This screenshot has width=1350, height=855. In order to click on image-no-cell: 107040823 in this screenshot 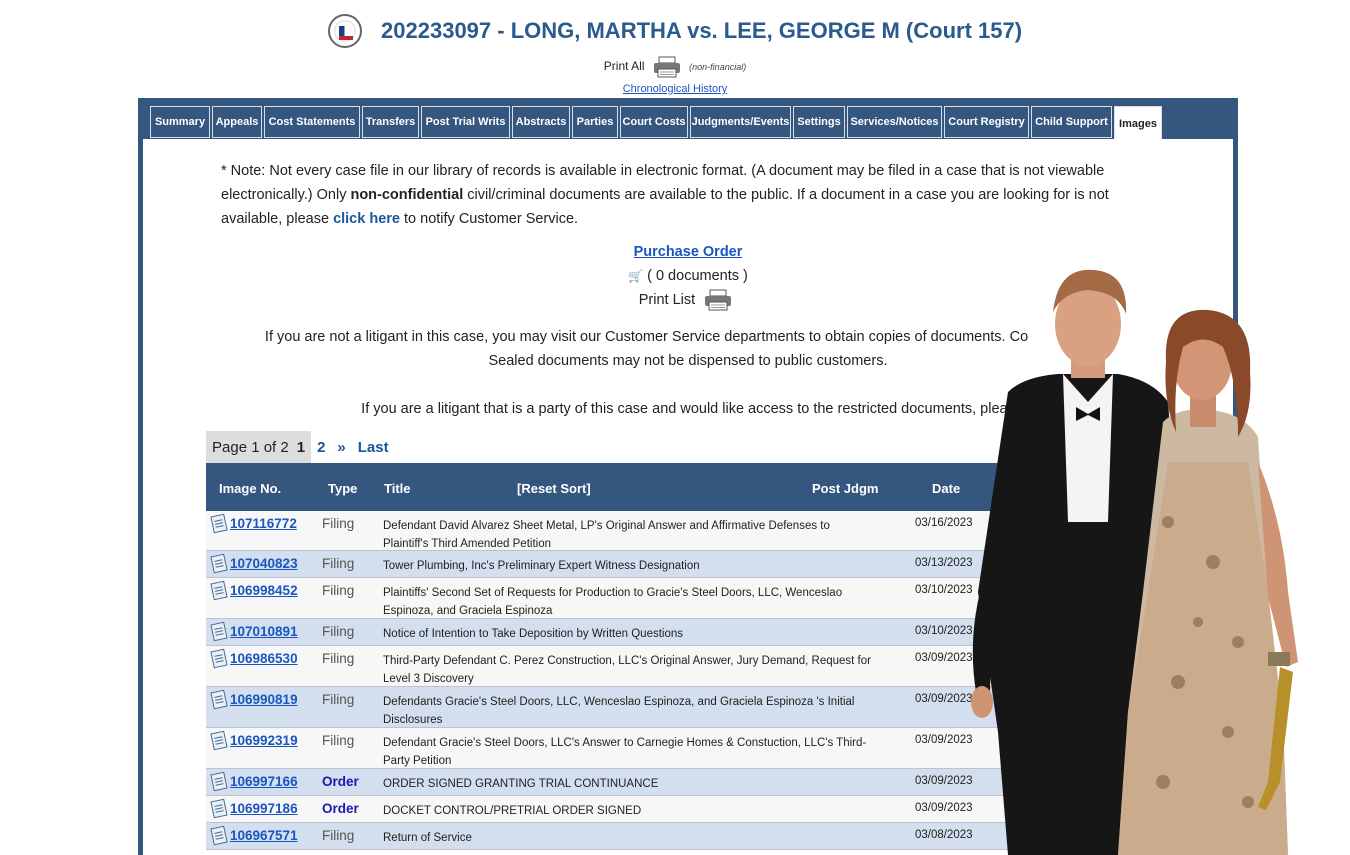, I will do `click(254, 563)`.